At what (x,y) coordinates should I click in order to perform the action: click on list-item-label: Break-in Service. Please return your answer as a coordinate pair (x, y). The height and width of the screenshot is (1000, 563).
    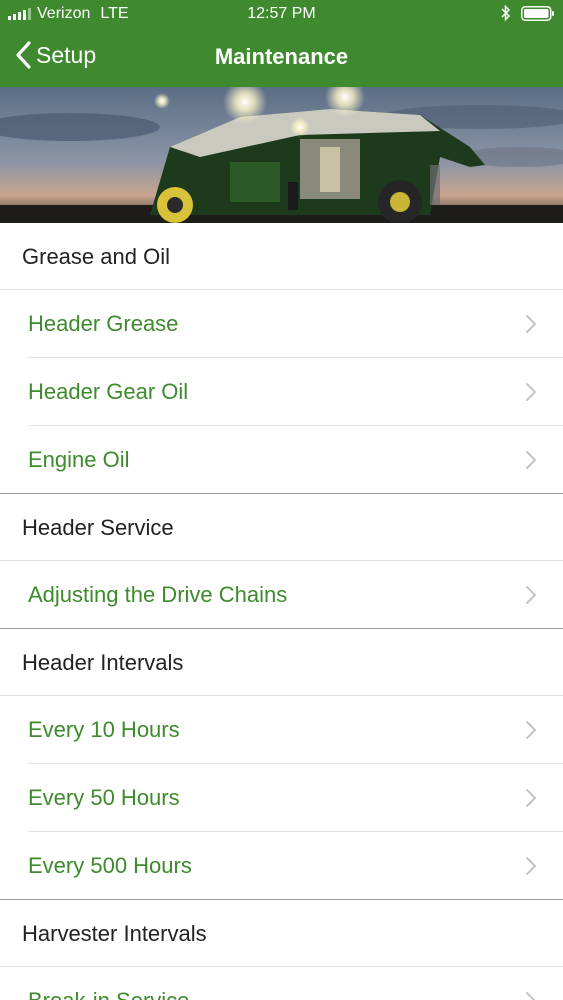
    Looking at the image, I should click on (94, 994).